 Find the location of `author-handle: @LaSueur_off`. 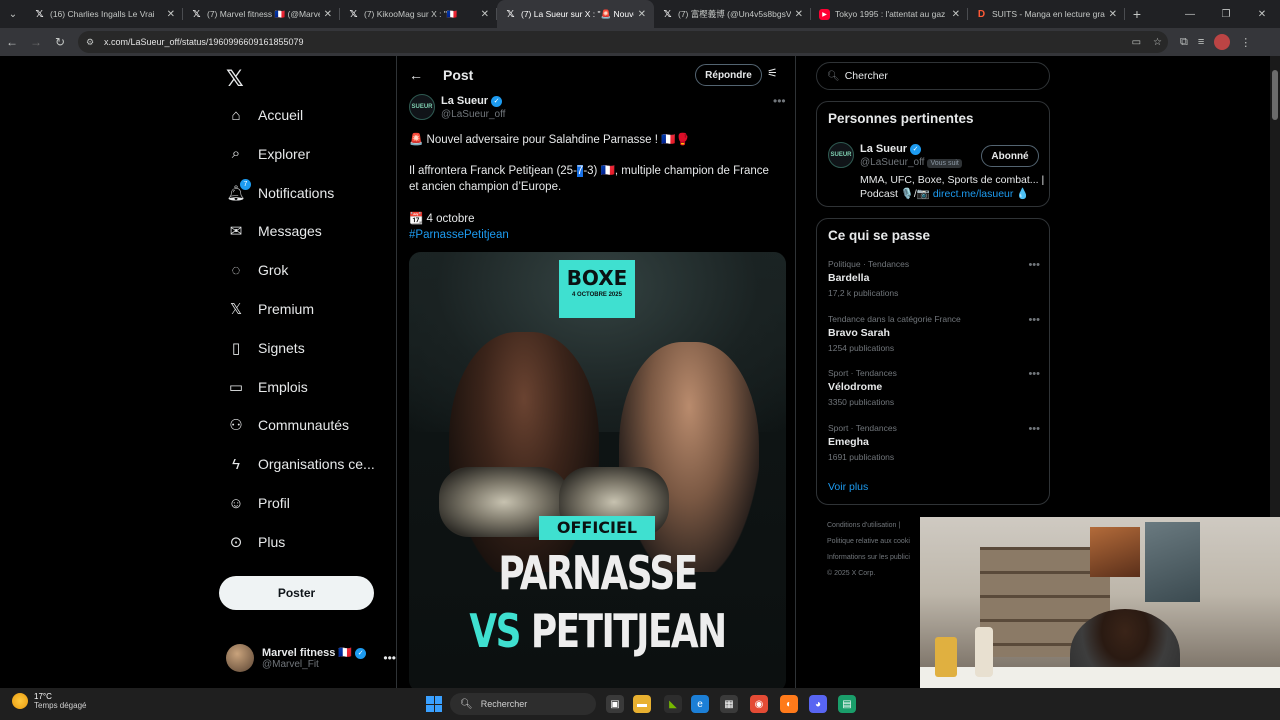

author-handle: @LaSueur_off is located at coordinates (473, 114).